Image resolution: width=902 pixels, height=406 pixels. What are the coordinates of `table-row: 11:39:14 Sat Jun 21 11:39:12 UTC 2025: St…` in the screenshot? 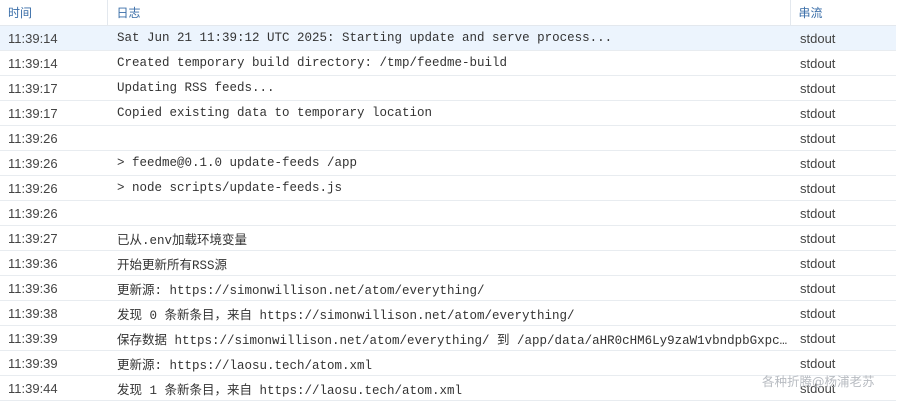 It's located at (448, 38).